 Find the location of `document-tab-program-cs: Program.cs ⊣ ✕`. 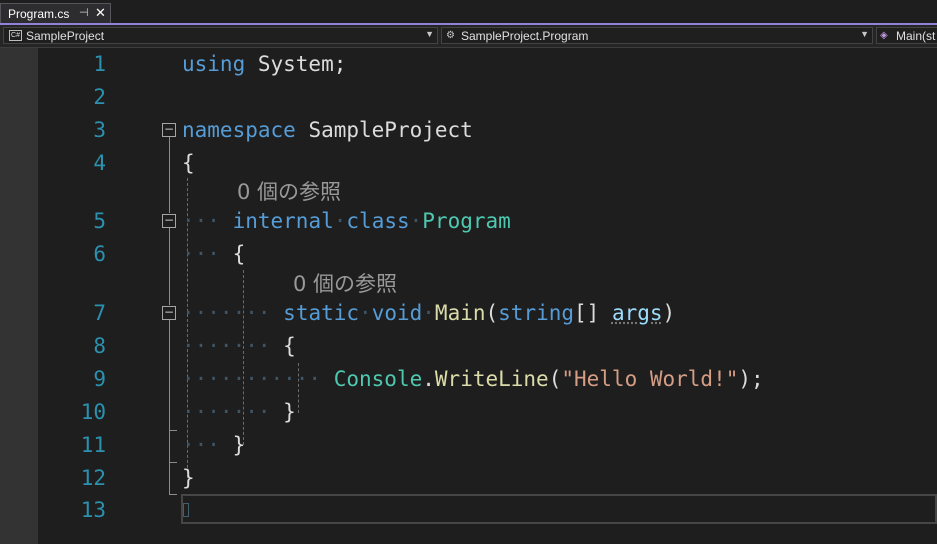

document-tab-program-cs: Program.cs ⊣ ✕ is located at coordinates (55, 13).